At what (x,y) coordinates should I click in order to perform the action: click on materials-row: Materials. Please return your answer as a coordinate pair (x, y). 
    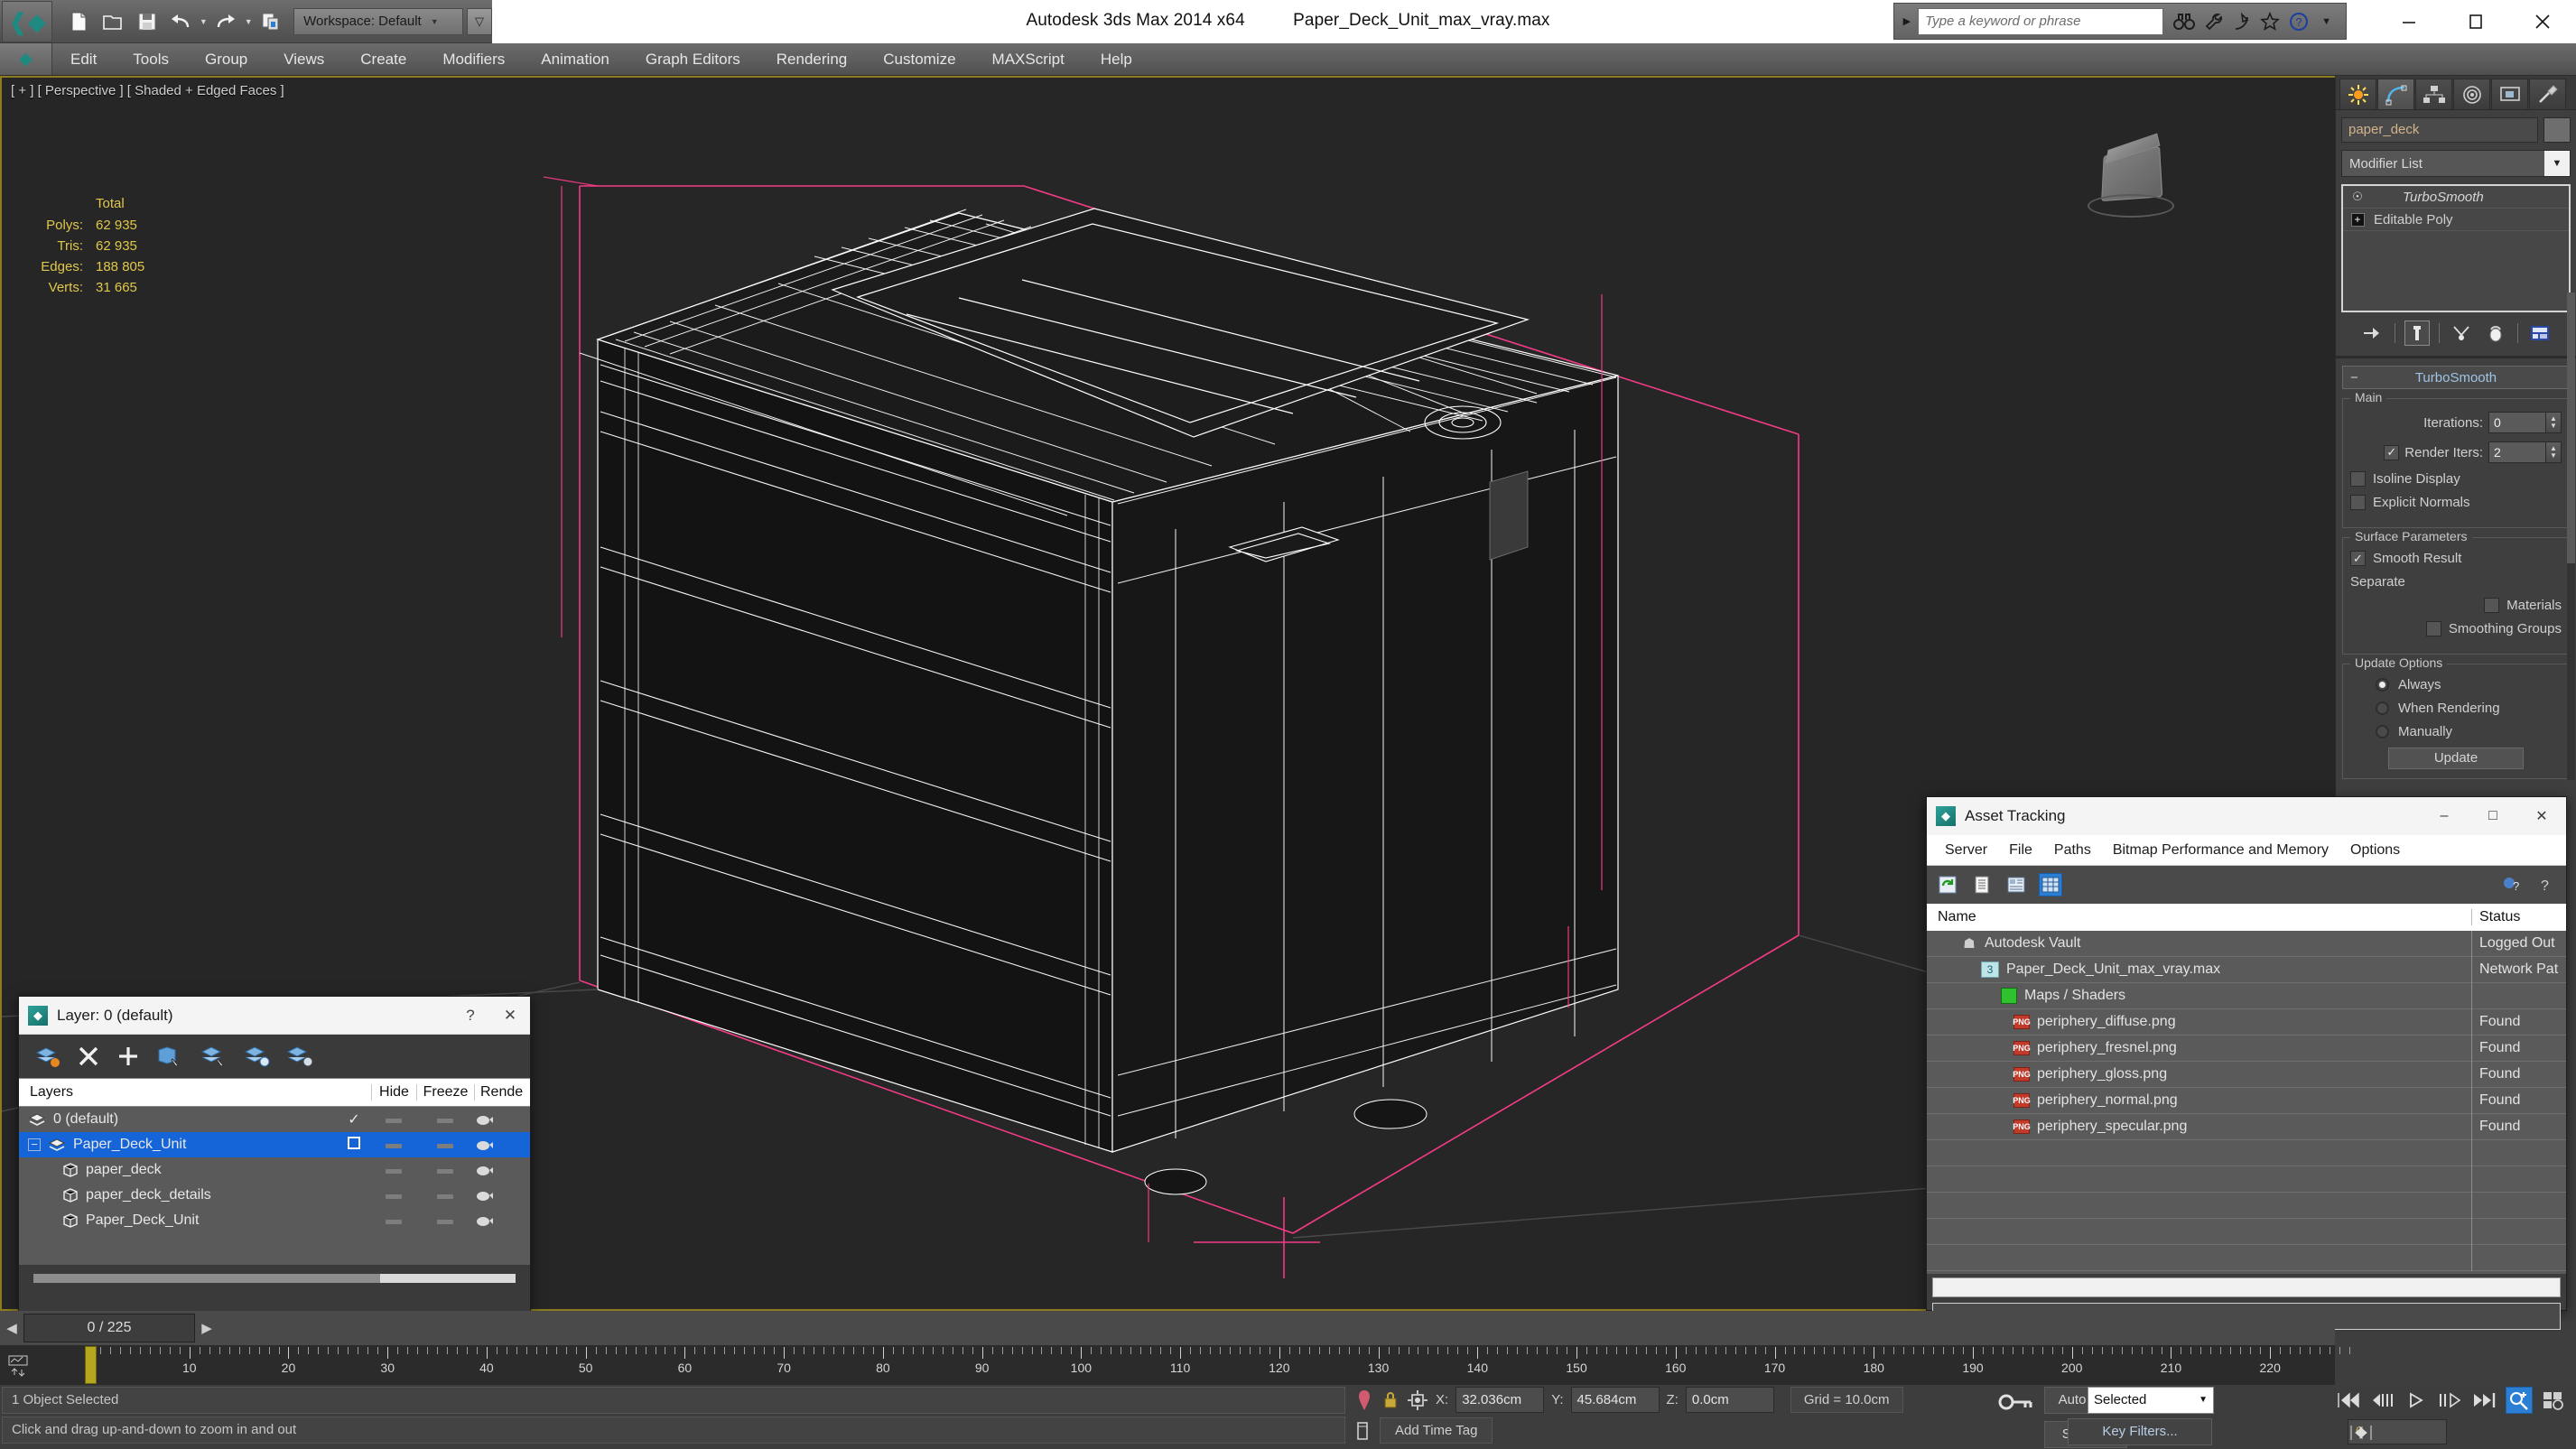
    Looking at the image, I should click on (2456, 605).